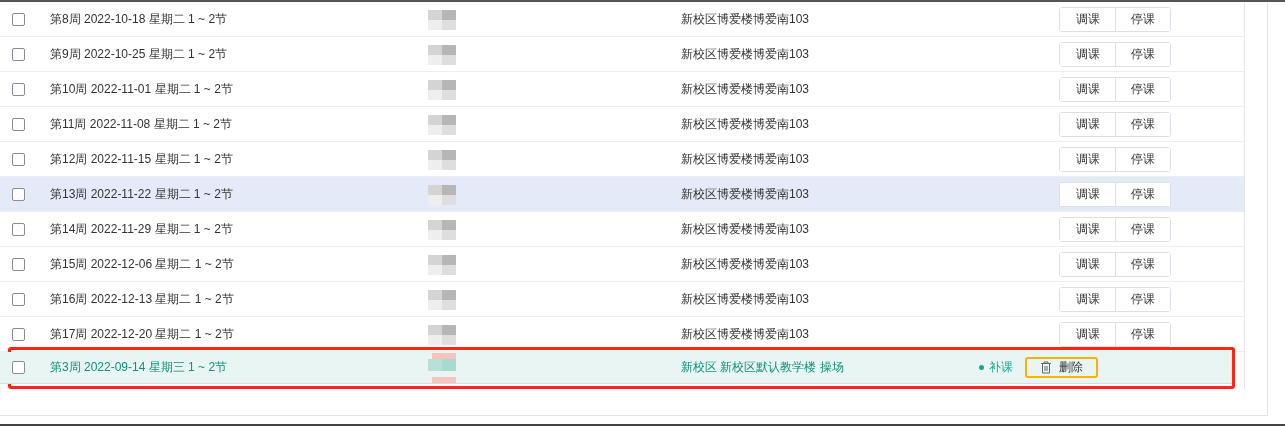  I want to click on delete-button: 删除, so click(1061, 367).